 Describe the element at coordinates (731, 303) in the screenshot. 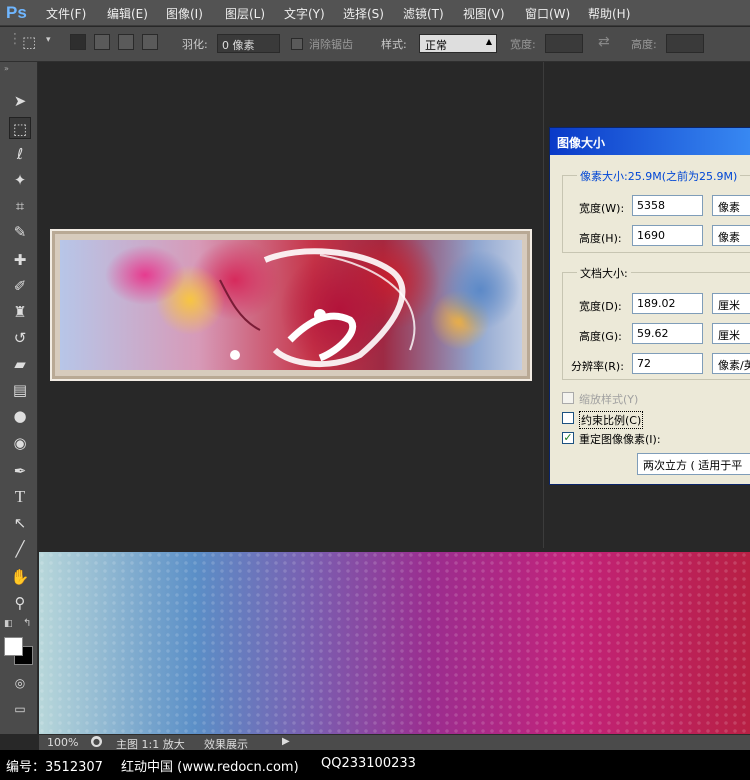

I see `doc-width-unit-select: 厘米` at that location.